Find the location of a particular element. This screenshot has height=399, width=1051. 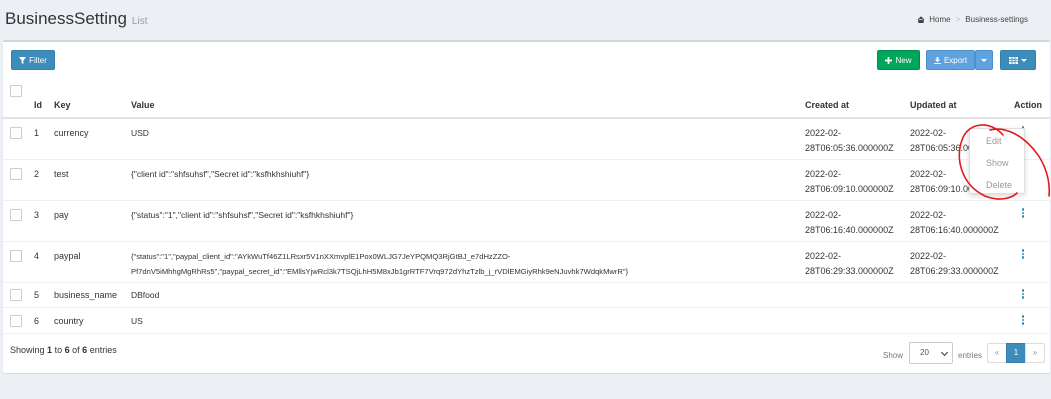

page-title-text: BusinessSetting is located at coordinates (66, 18).